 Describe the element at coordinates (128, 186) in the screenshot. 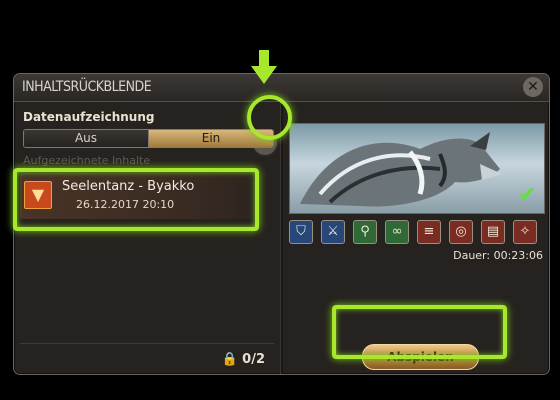

I see `entry-name: Seelentanz - Byakko` at that location.